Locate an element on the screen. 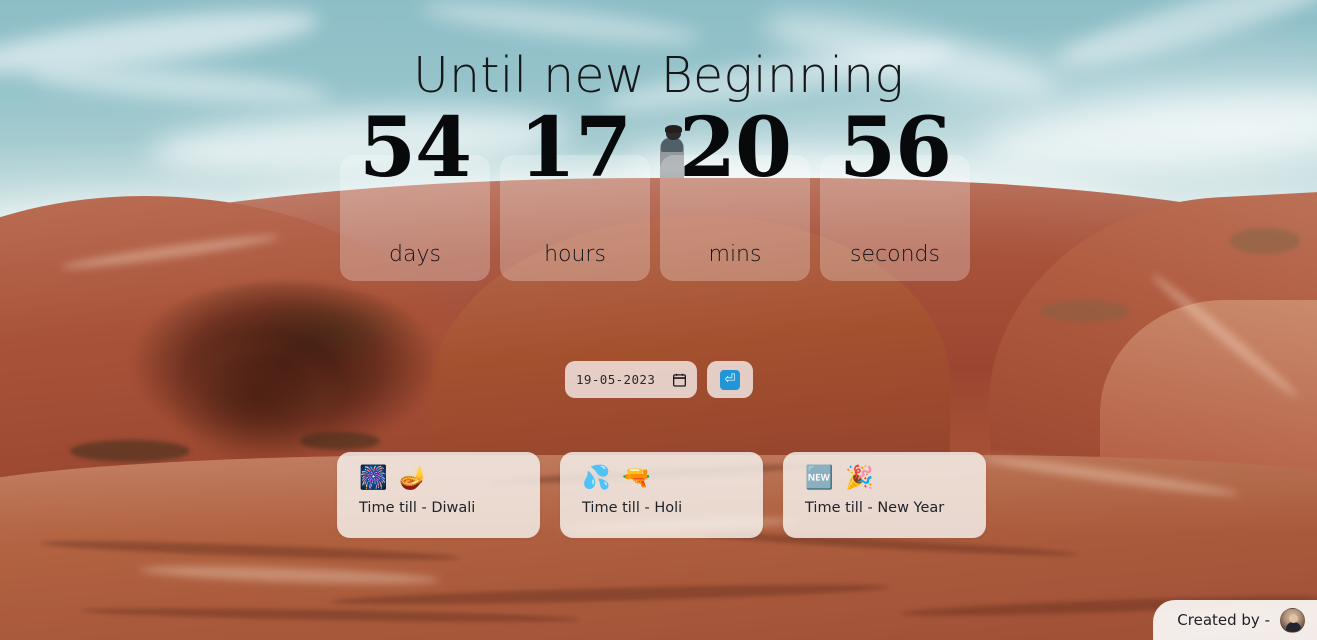 The image size is (1317, 640). countdown-timer: 54 days 17 hours 20 mins 56 seconds is located at coordinates (655, 194).